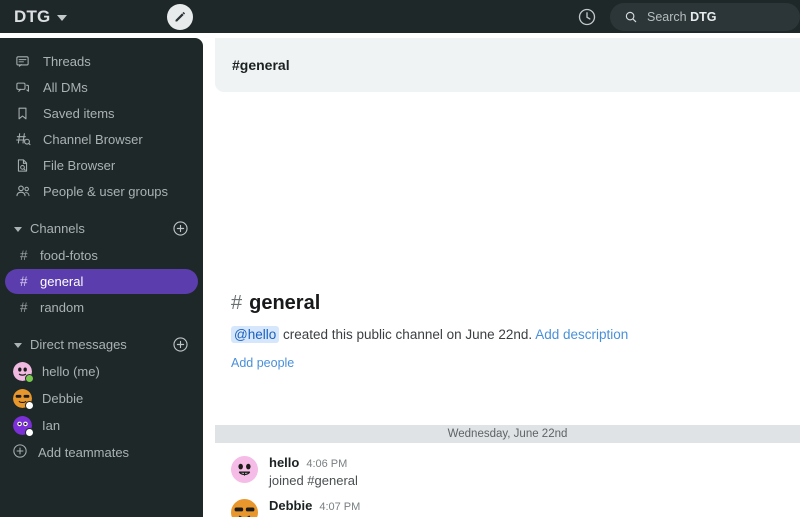  What do you see at coordinates (51, 425) in the screenshot?
I see `dm-label: Ian` at bounding box center [51, 425].